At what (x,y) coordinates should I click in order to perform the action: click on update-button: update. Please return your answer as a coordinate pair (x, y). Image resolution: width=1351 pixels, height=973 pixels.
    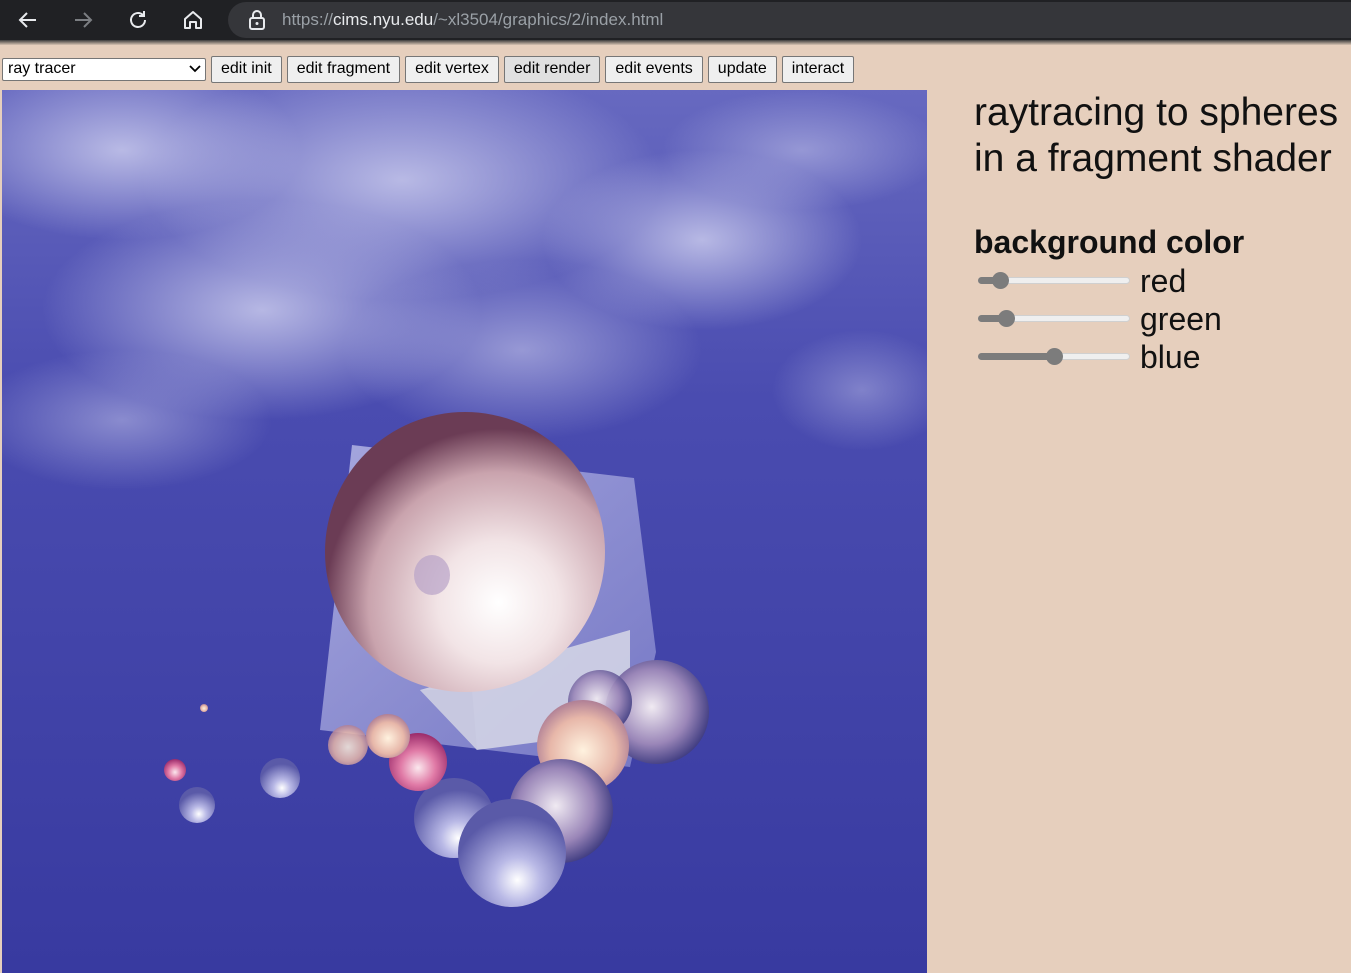
    Looking at the image, I should click on (742, 69).